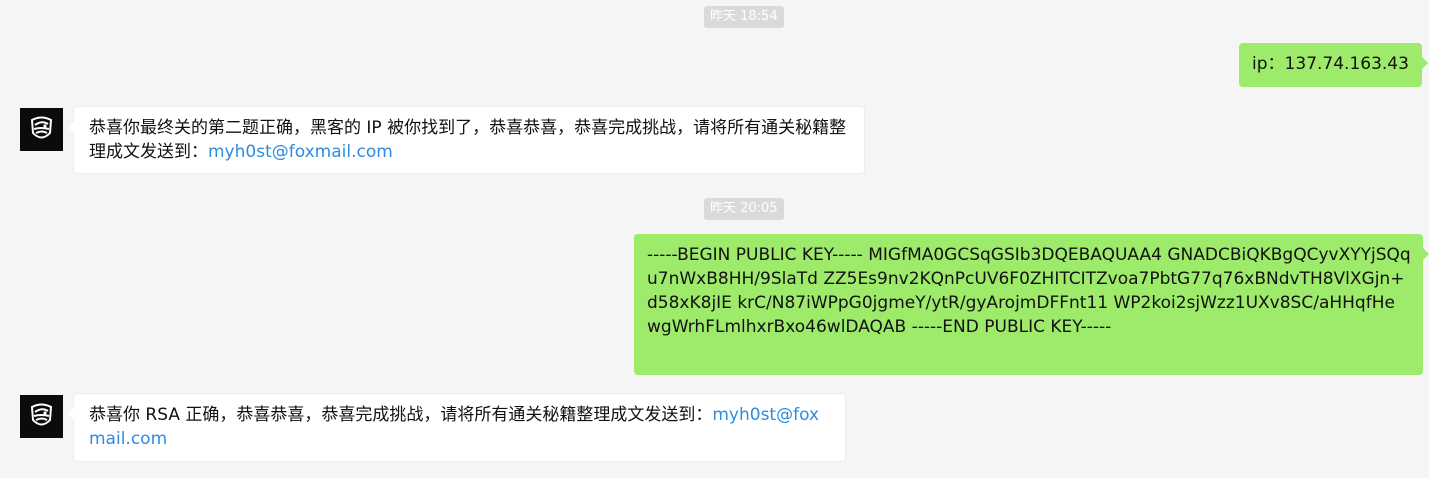 The width and height of the screenshot is (1429, 478). I want to click on message-text: ip：137.74.163.43, so click(1330, 64).